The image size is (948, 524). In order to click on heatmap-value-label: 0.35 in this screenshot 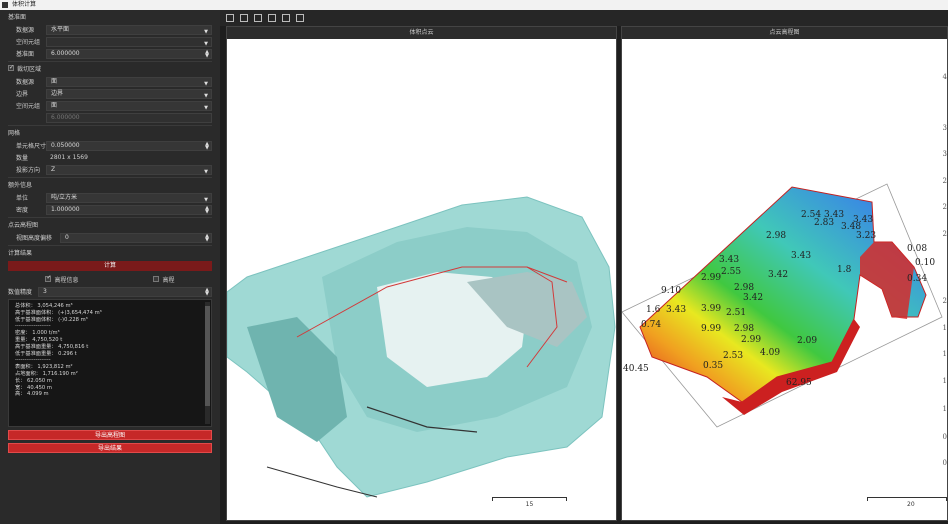, I will do `click(713, 366)`.